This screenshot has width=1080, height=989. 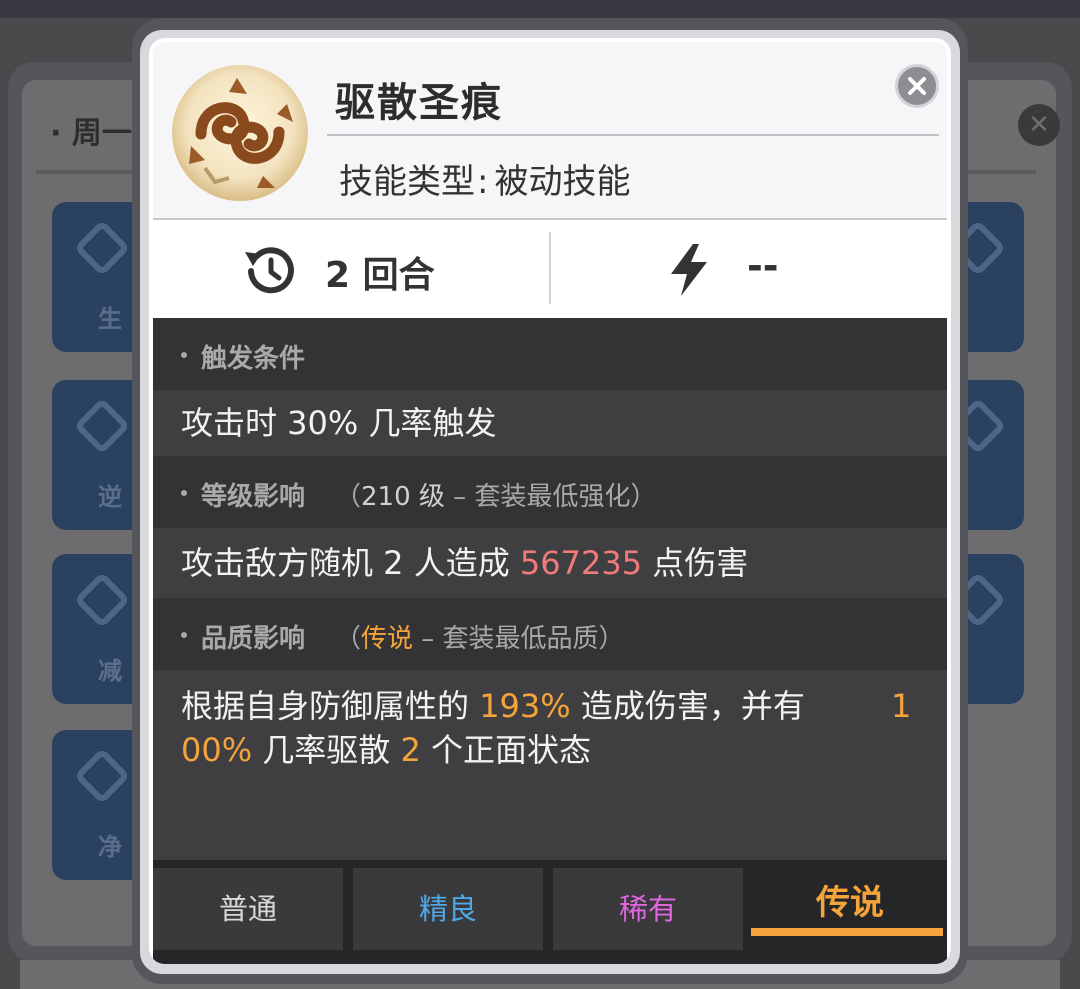 I want to click on level-section-header: 等级影响 （210 级 – 套装最低强化）, so click(x=550, y=492).